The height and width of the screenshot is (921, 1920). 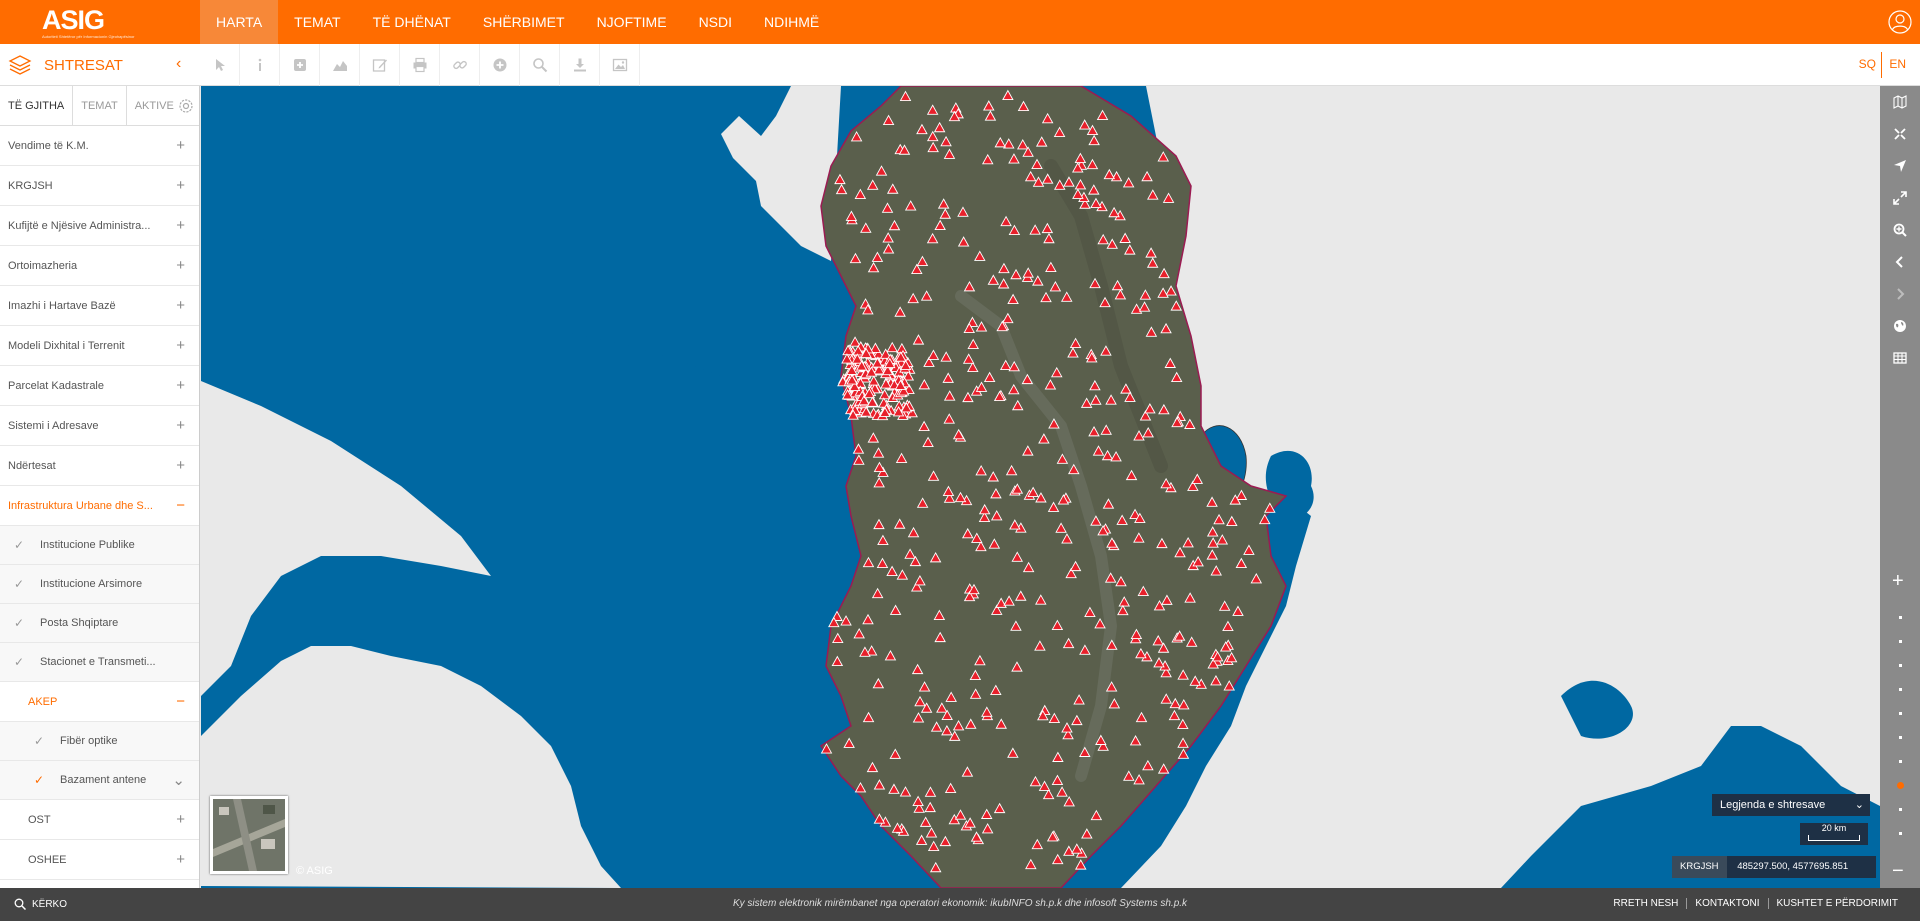 What do you see at coordinates (1900, 294) in the screenshot?
I see `forward-icon` at bounding box center [1900, 294].